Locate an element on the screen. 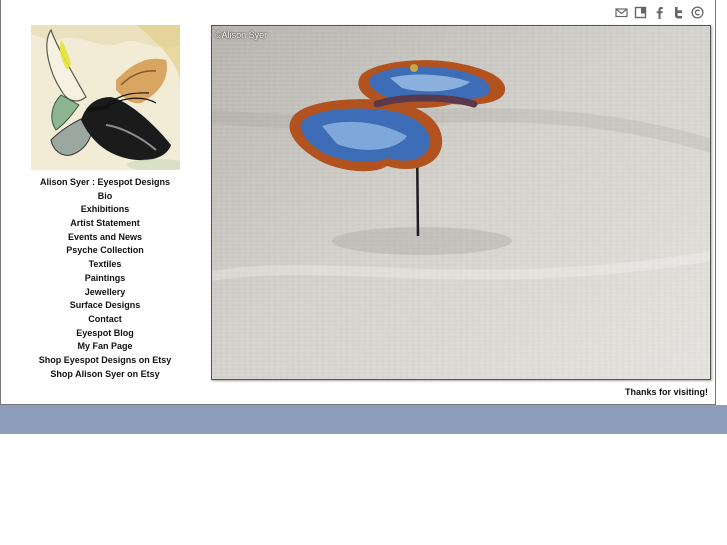 This screenshot has height=545, width=727. twitter-icon is located at coordinates (678, 12).